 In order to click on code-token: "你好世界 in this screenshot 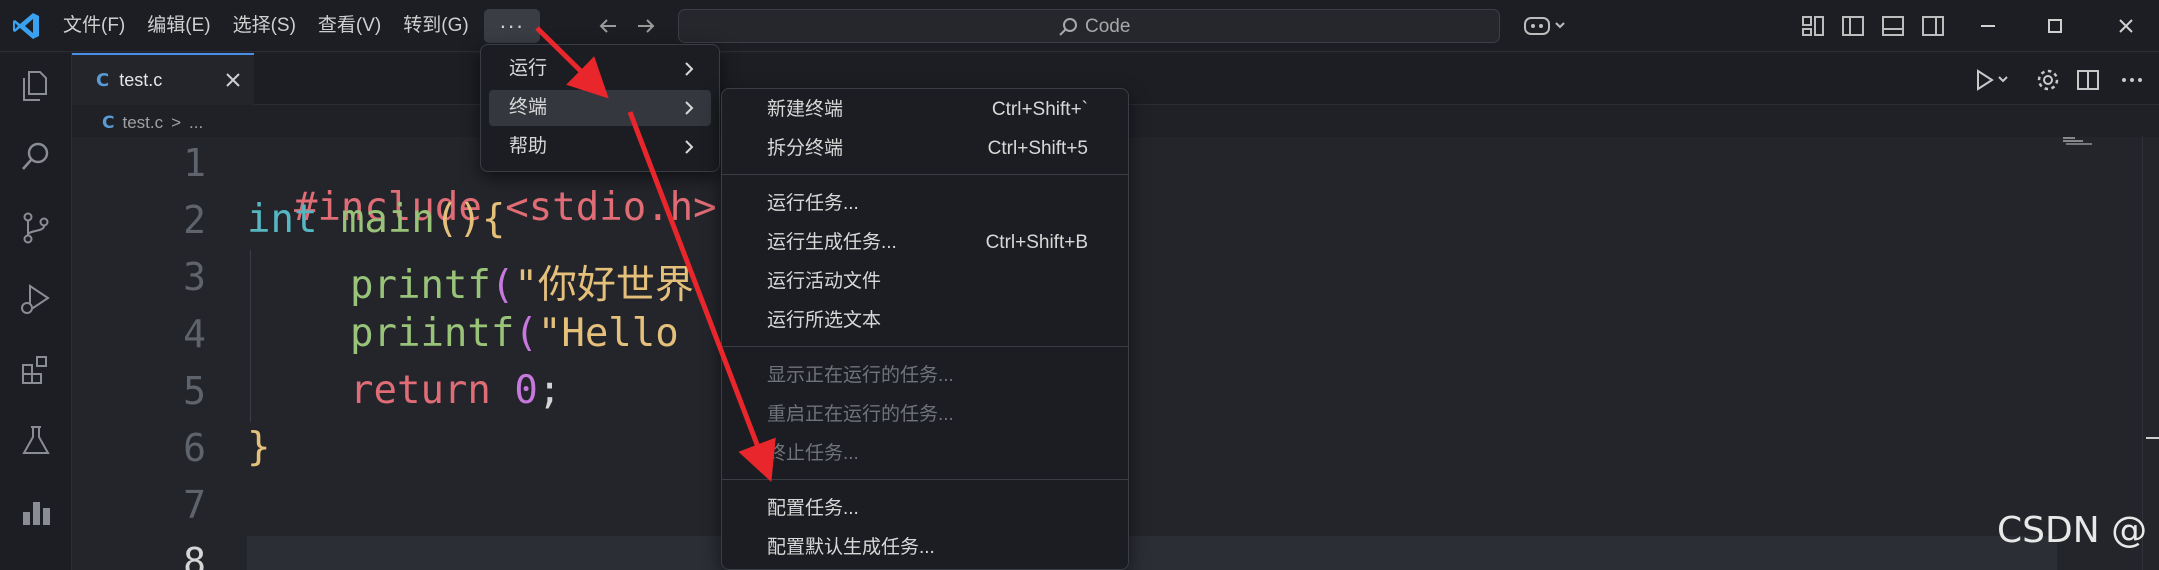, I will do `click(604, 285)`.